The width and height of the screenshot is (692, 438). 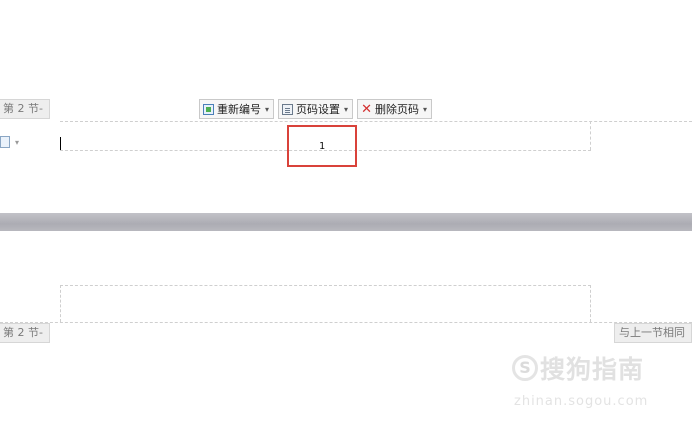 I want to click on watermark: S 搜狗指南, so click(x=578, y=368).